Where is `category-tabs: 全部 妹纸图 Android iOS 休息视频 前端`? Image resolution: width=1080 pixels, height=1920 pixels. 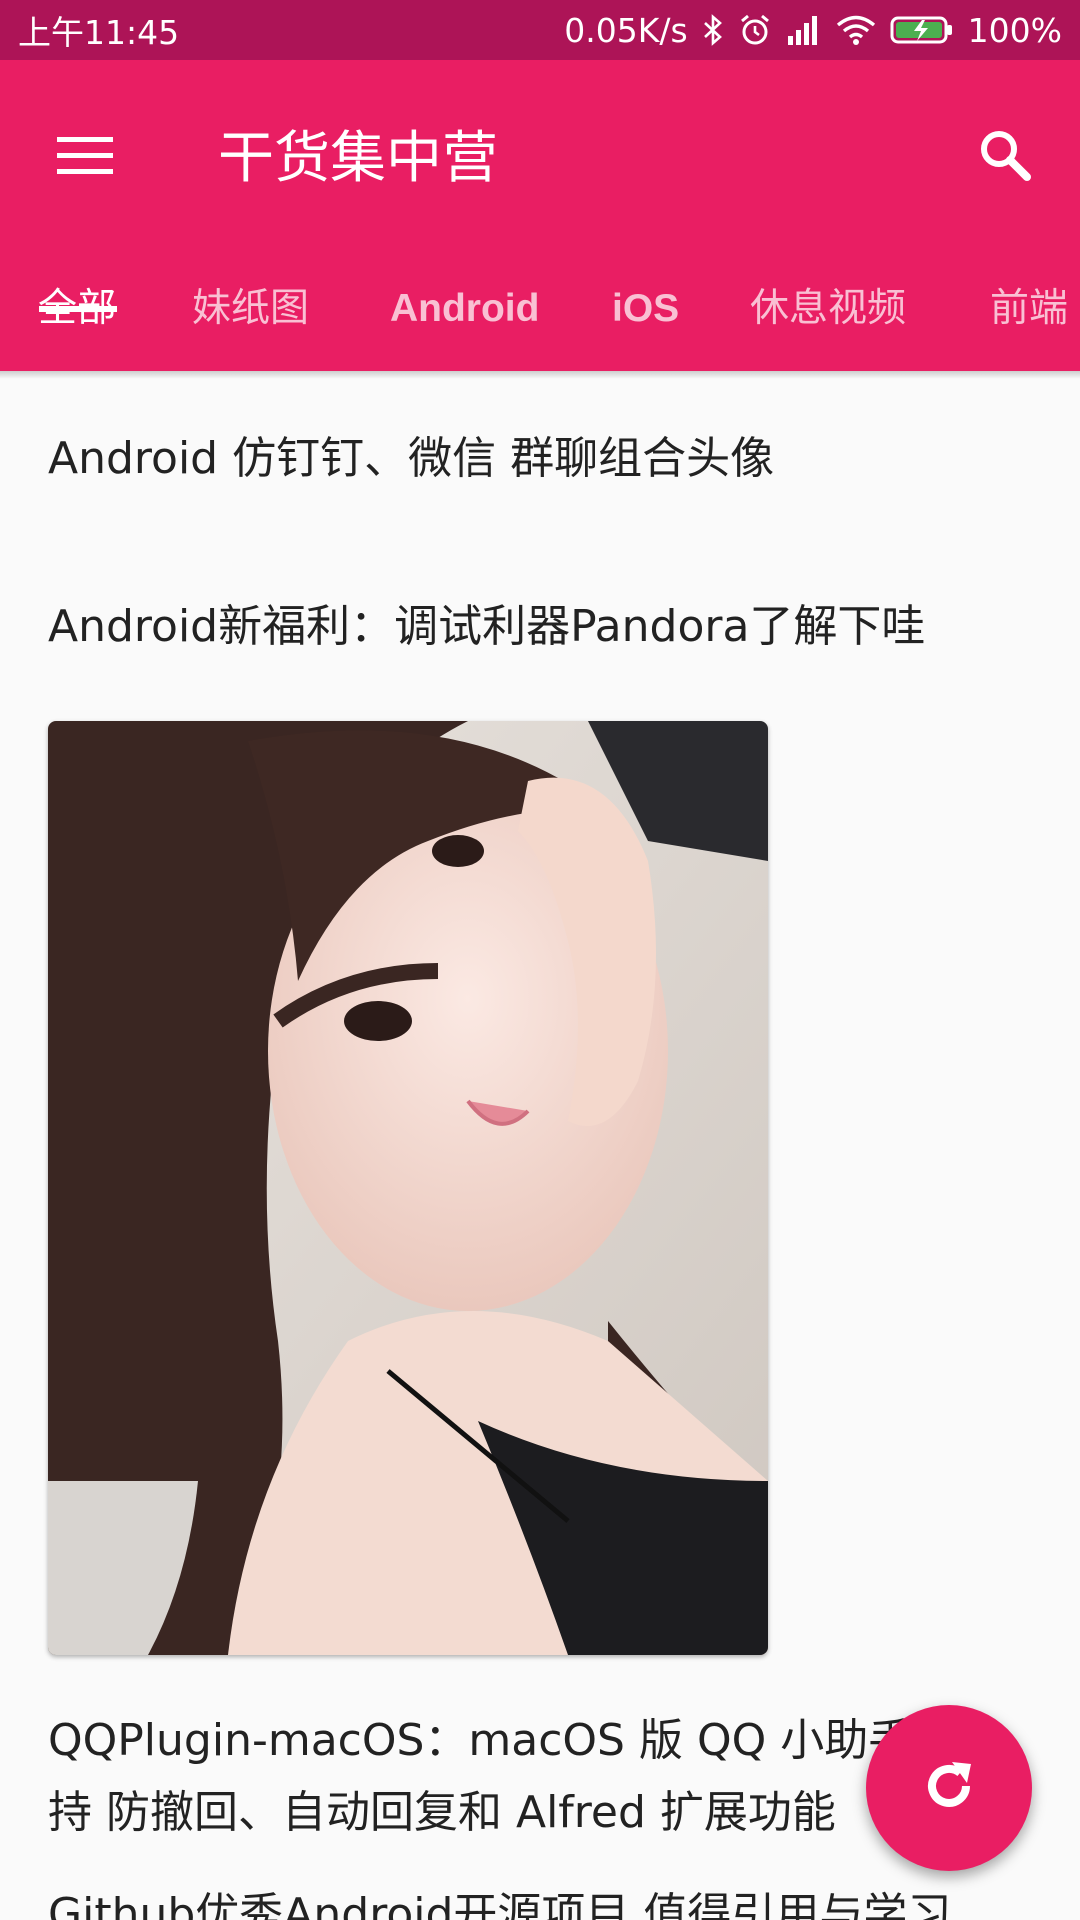
category-tabs: 全部 妹纸图 Android iOS 休息视频 前端 is located at coordinates (540, 315).